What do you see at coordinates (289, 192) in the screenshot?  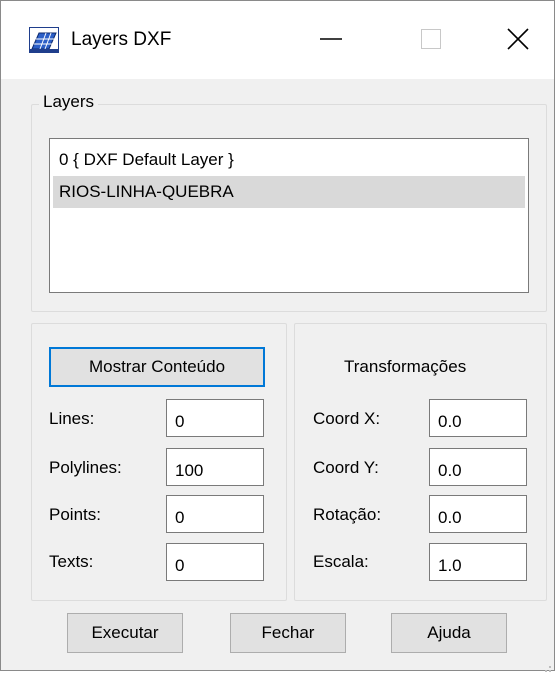 I see `layer-item-rios-linha-quebra: RIOS-LINHA-QUEBRA` at bounding box center [289, 192].